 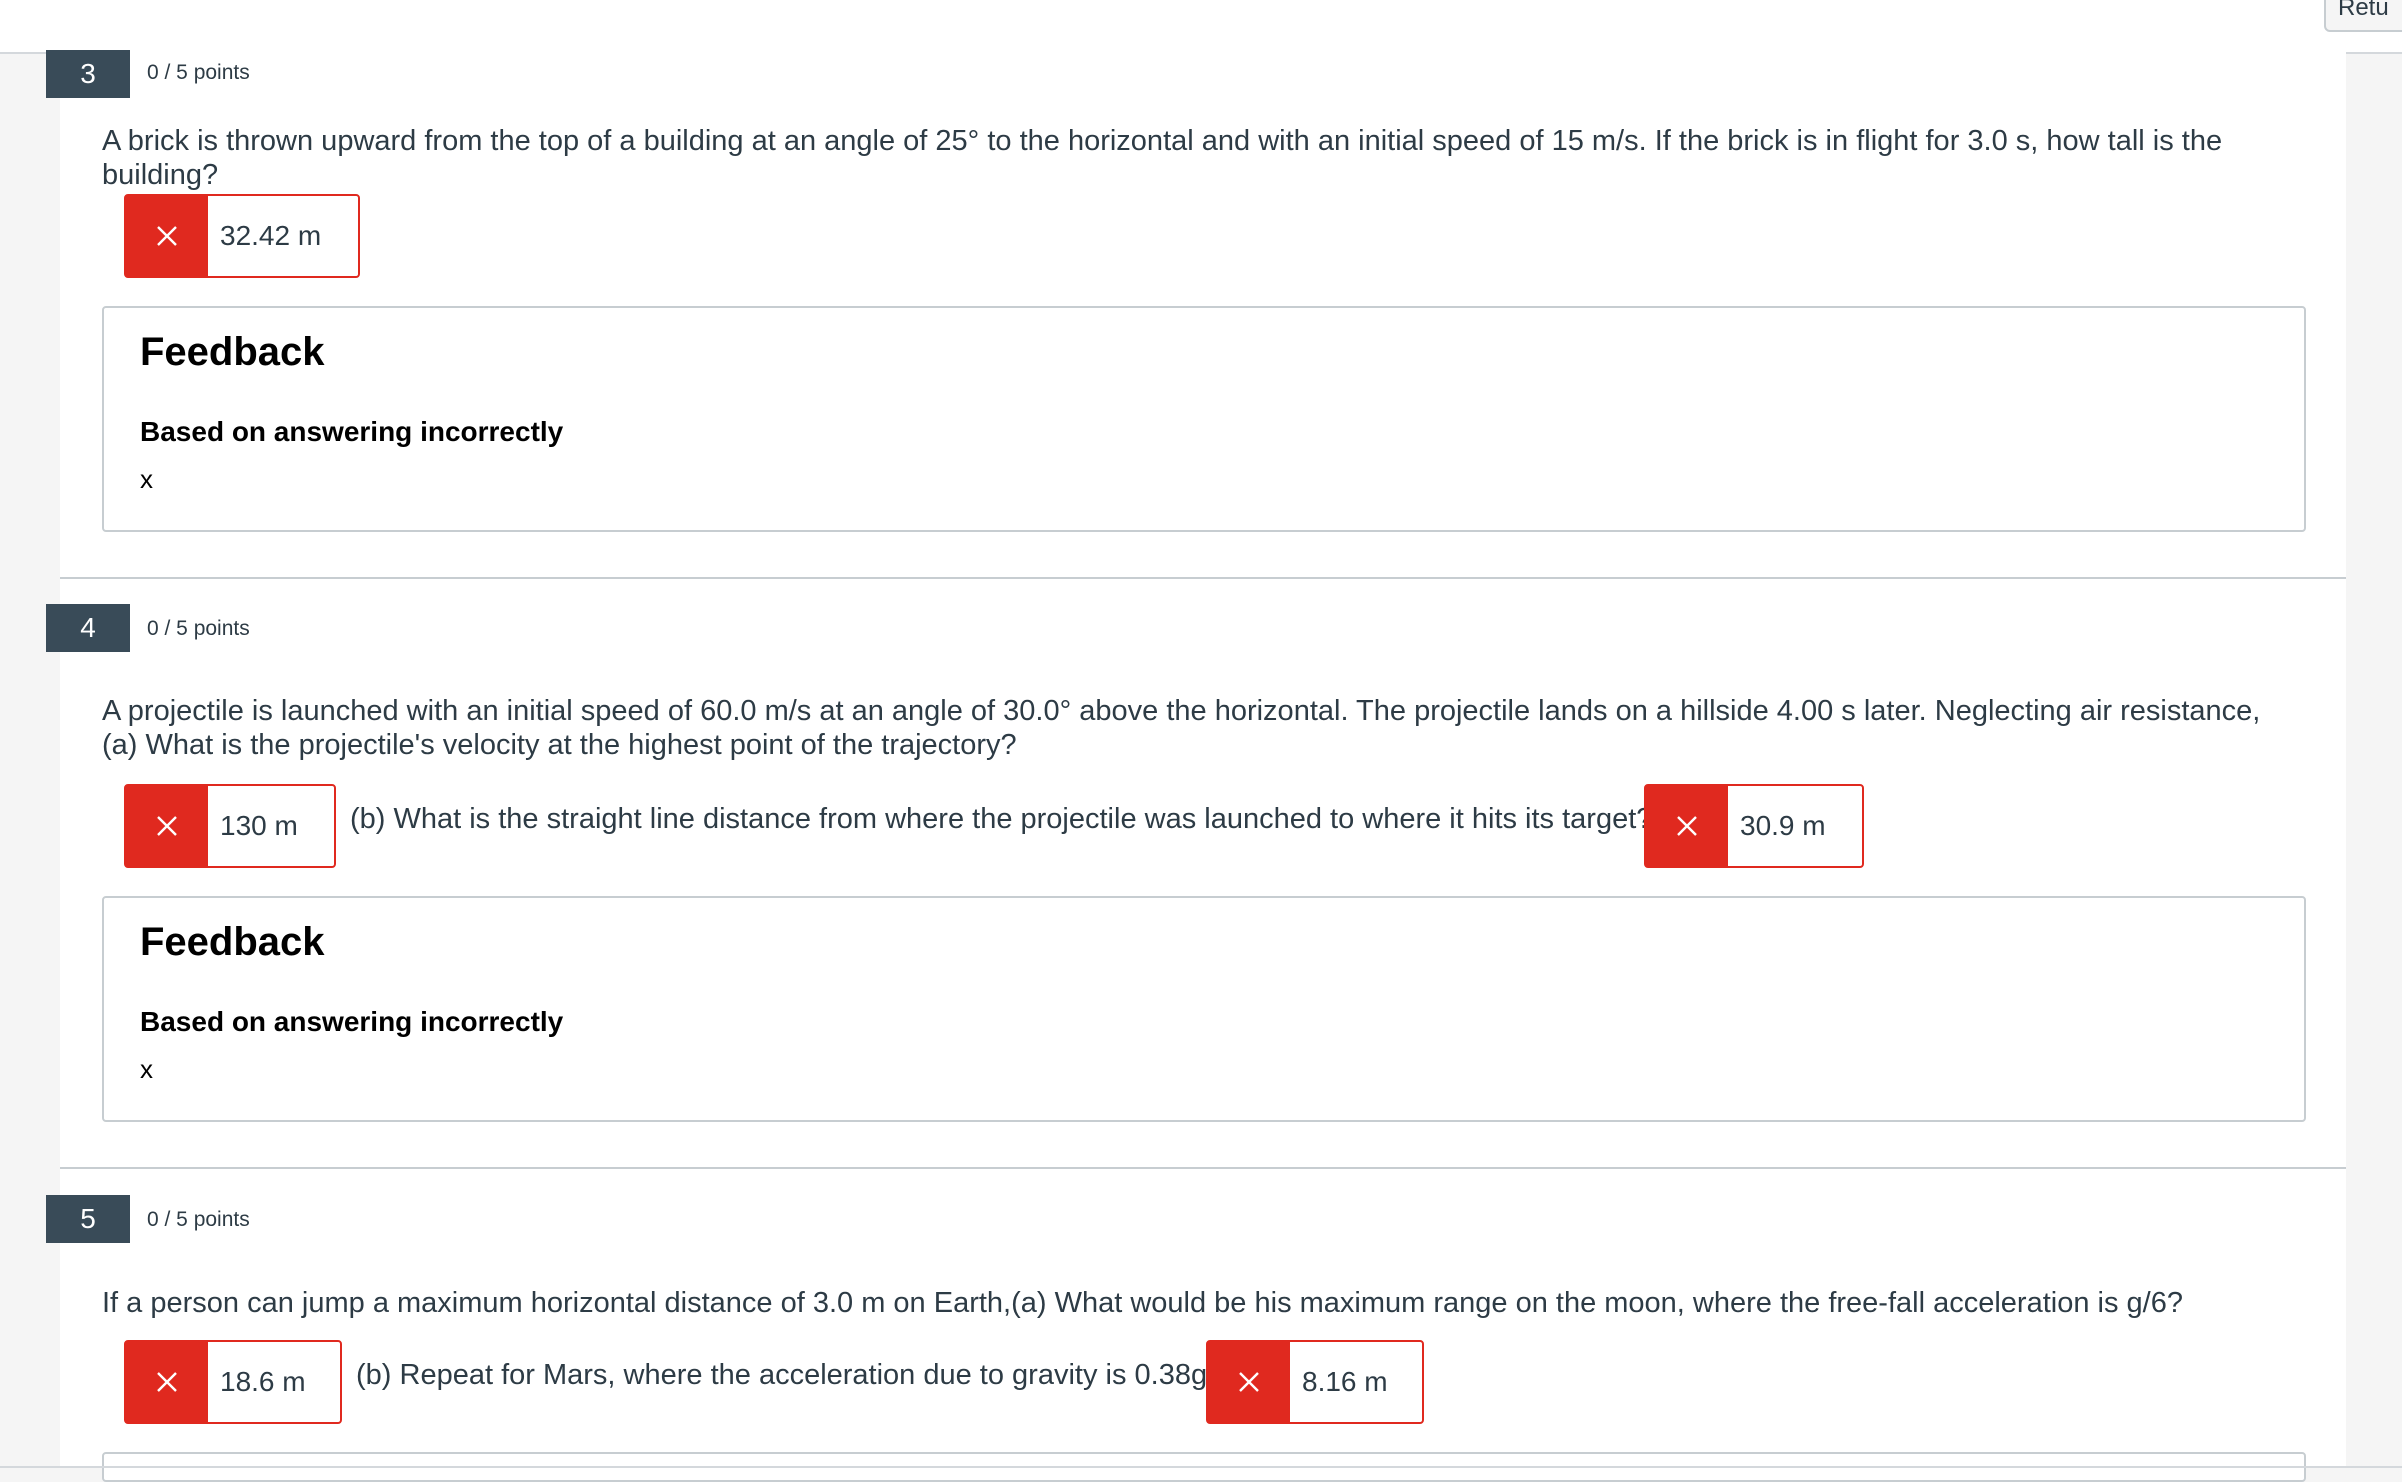 What do you see at coordinates (1345, 1381) in the screenshot?
I see `answer-value: 8.16 m` at bounding box center [1345, 1381].